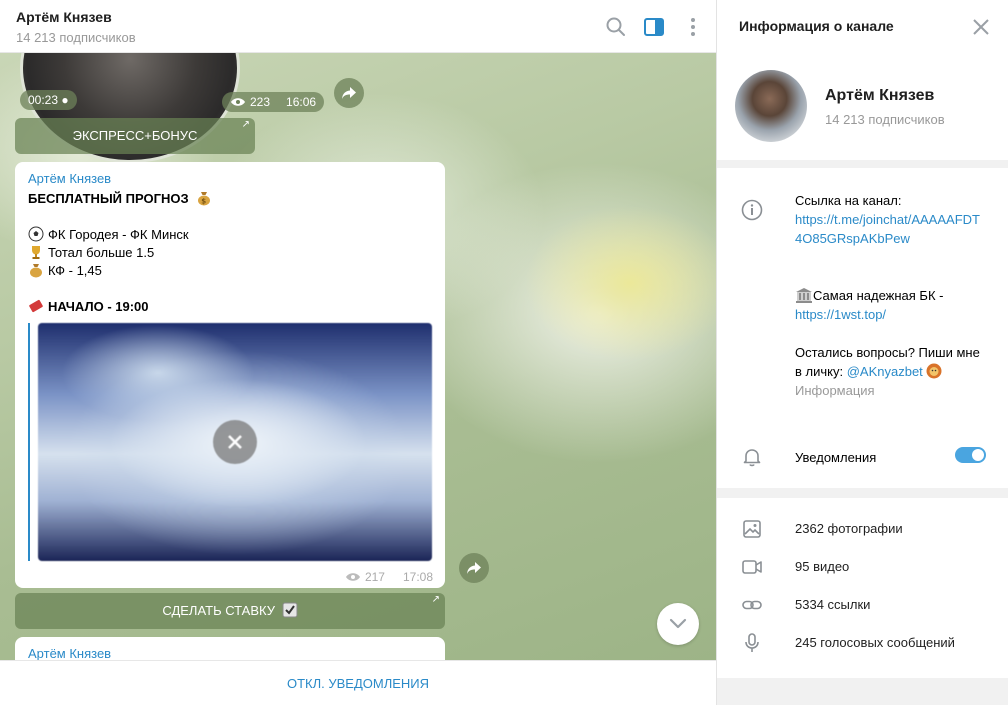 The image size is (1008, 705). I want to click on share-post-button, so click(474, 568).